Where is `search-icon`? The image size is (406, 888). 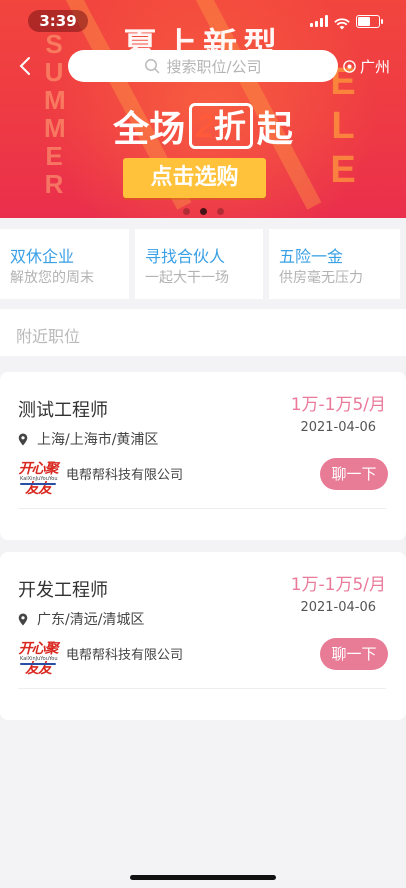
search-icon is located at coordinates (152, 66).